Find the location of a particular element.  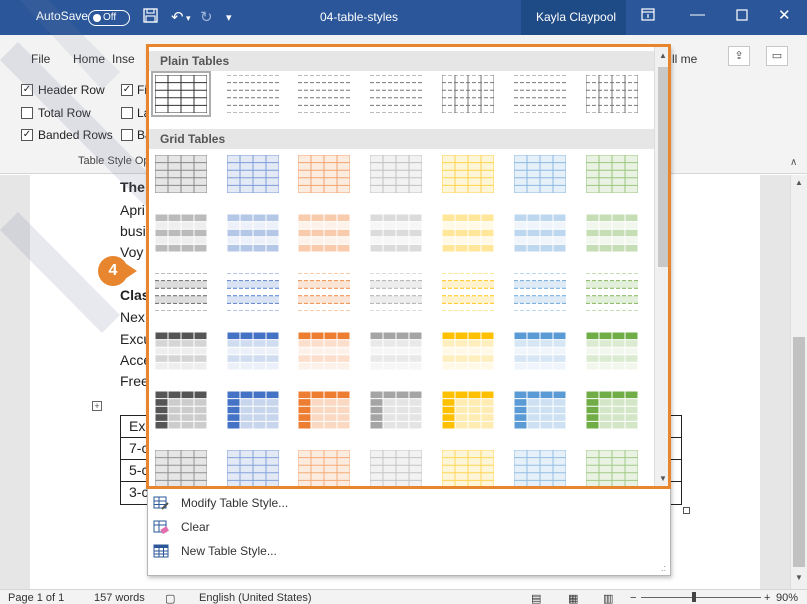

maximize-icon is located at coordinates (742, 16).